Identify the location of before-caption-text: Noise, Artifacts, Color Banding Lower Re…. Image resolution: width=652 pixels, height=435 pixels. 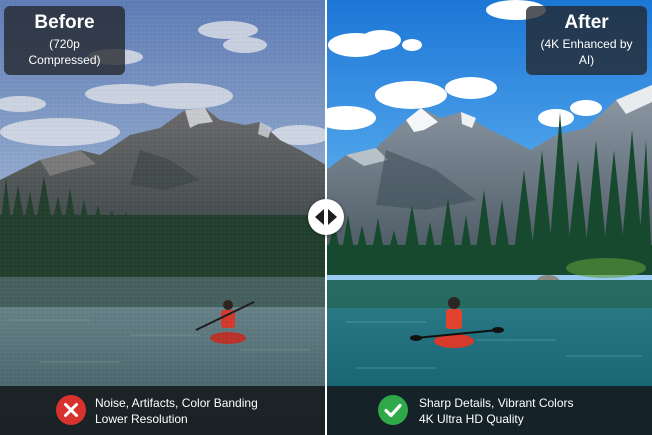
(176, 411).